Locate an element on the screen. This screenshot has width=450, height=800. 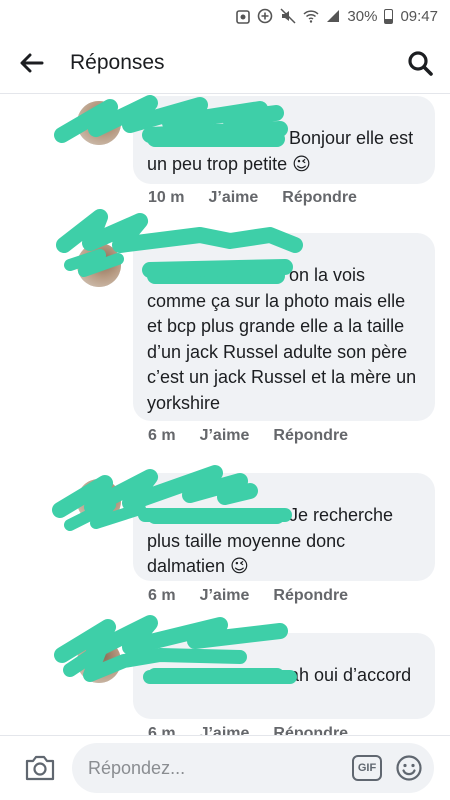
comment-bubble: ah oui d’accord is located at coordinates (284, 676).